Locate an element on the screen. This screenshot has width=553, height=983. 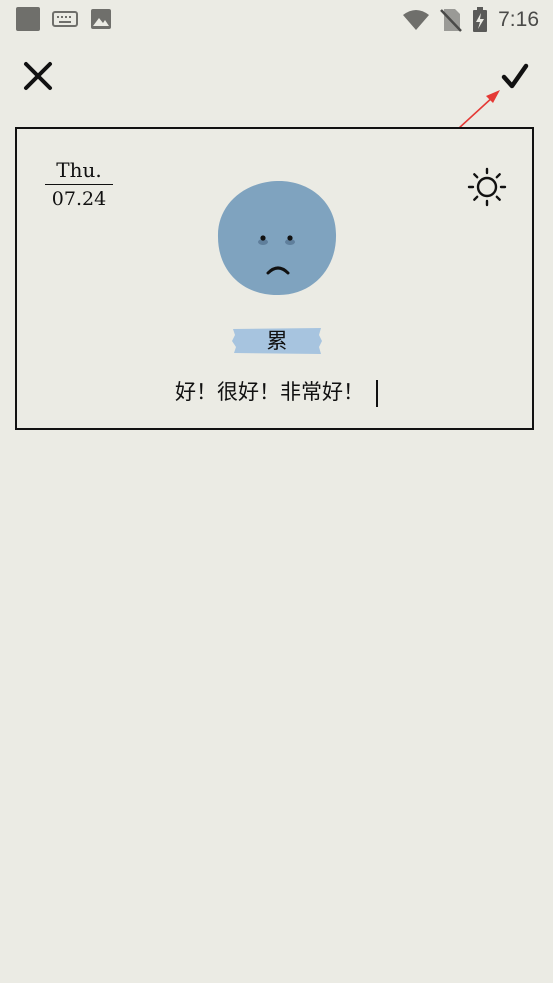
entry-text: 好！很好！非常好！ is located at coordinates (269, 392).